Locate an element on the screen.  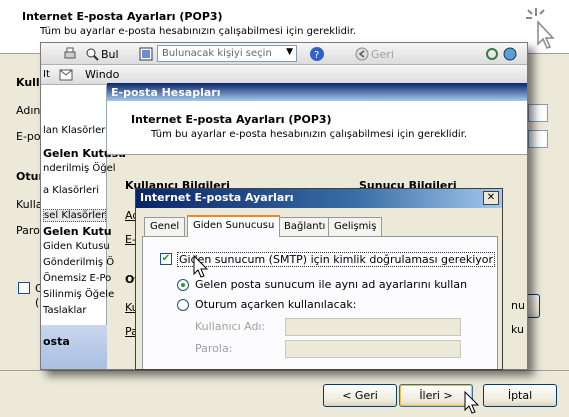
folder-item-deleted: Silinmiş Öğele is located at coordinates (78, 294).